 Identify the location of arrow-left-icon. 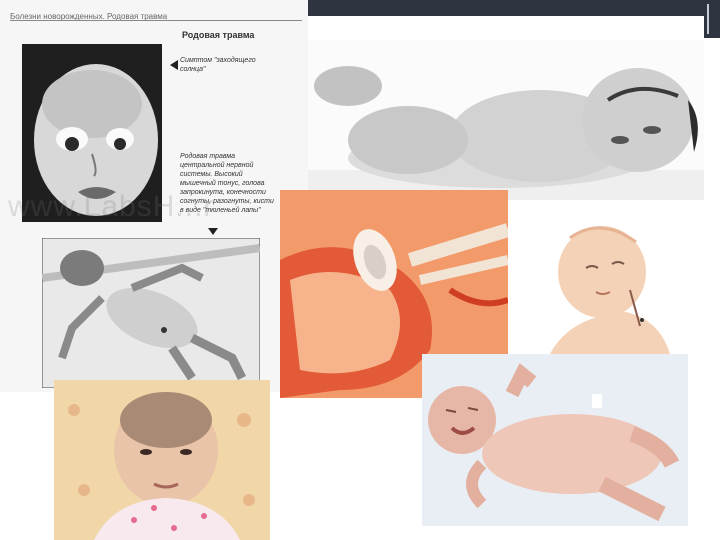
(174, 65).